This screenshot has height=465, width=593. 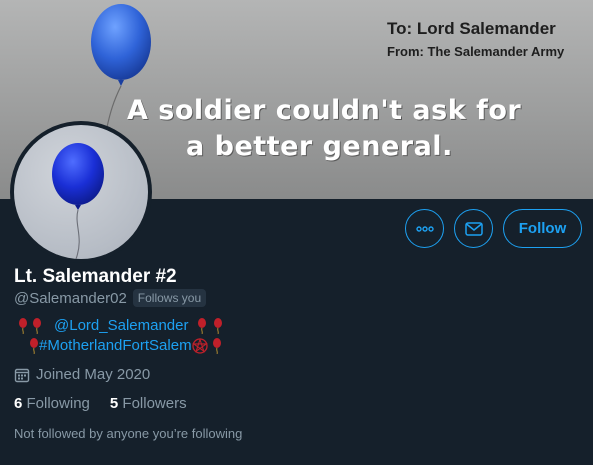 I want to click on not-followed-text: Not followed by anyone you’re following, so click(x=128, y=433).